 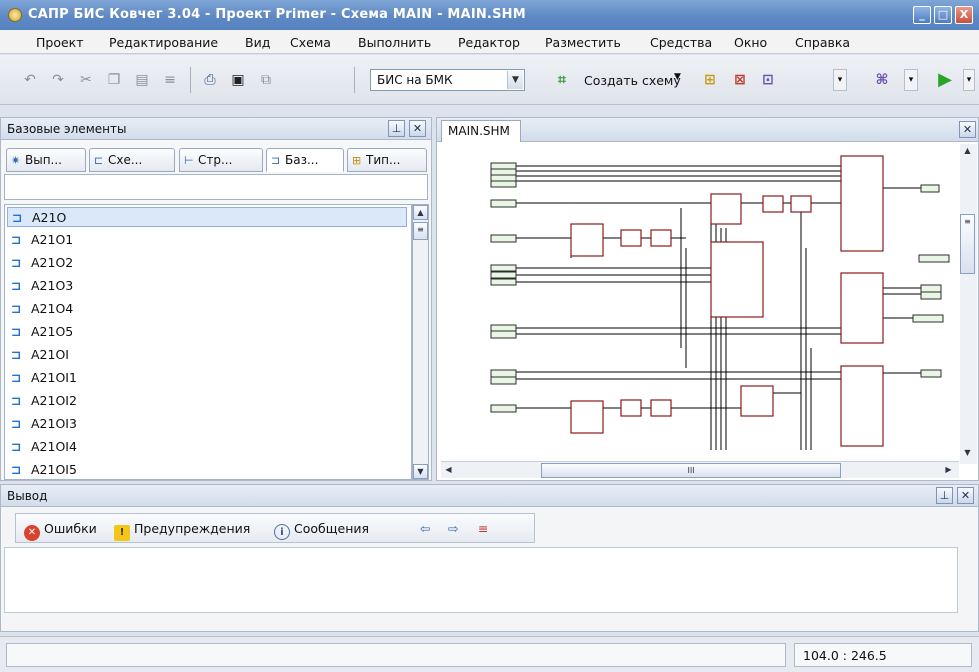 I want to click on list-item: ⊐ A21O3, so click(x=207, y=286).